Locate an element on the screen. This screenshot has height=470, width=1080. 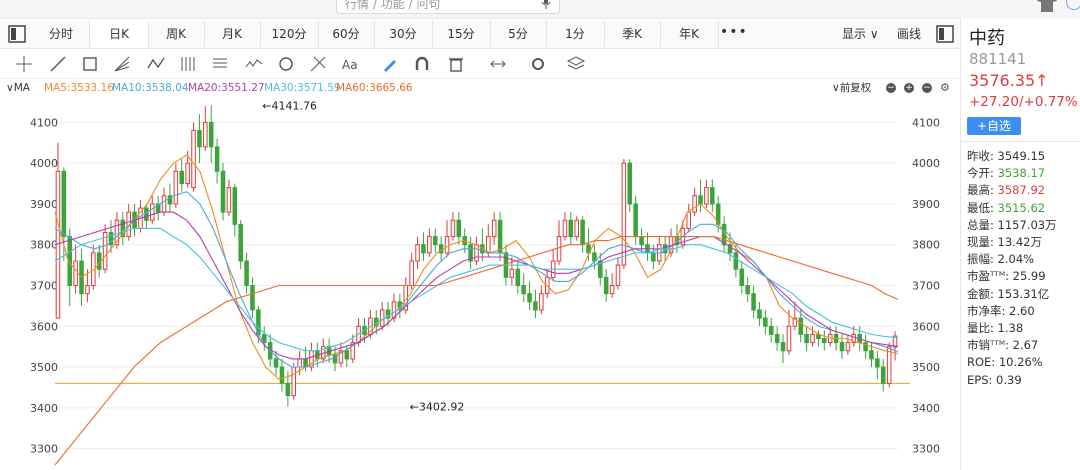
draw-line-button: 画线 is located at coordinates (909, 34).